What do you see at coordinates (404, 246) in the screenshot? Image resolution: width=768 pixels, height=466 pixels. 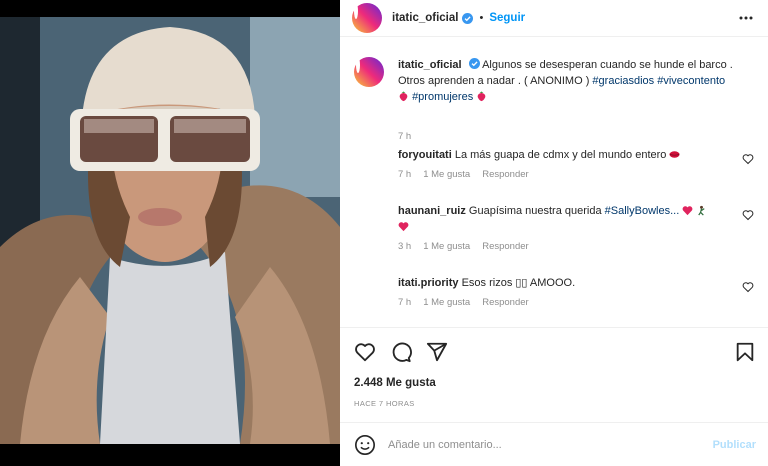 I see `comment-time: 3 h` at bounding box center [404, 246].